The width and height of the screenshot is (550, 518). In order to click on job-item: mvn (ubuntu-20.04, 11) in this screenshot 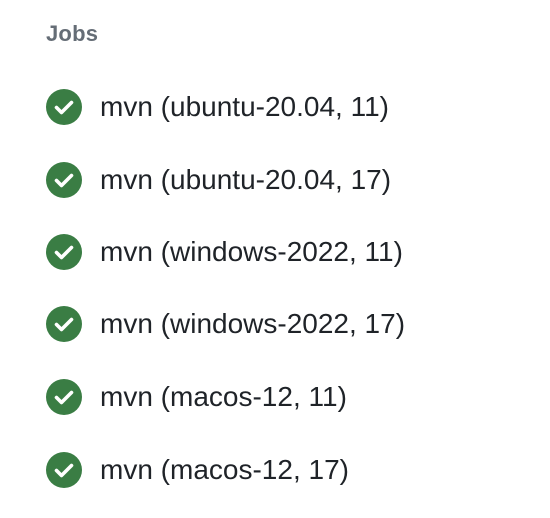, I will do `click(217, 107)`.